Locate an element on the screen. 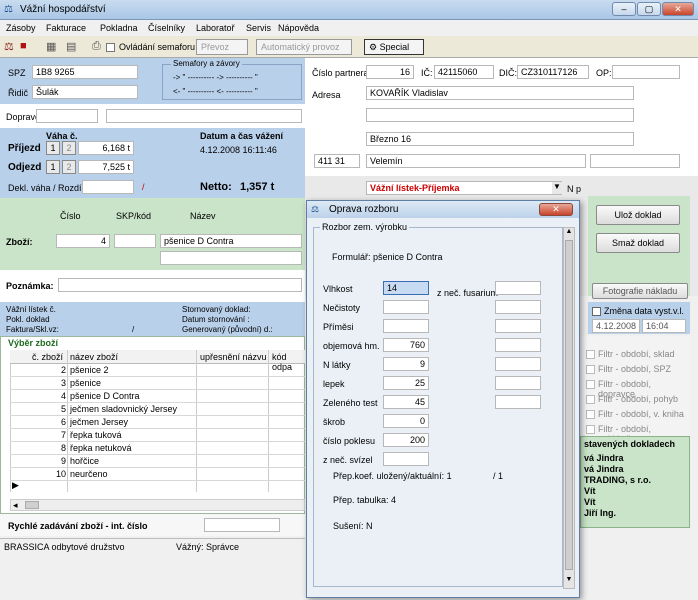 This screenshot has width=698, height=600. menu-ciselniky: Číselníky is located at coordinates (166, 28).